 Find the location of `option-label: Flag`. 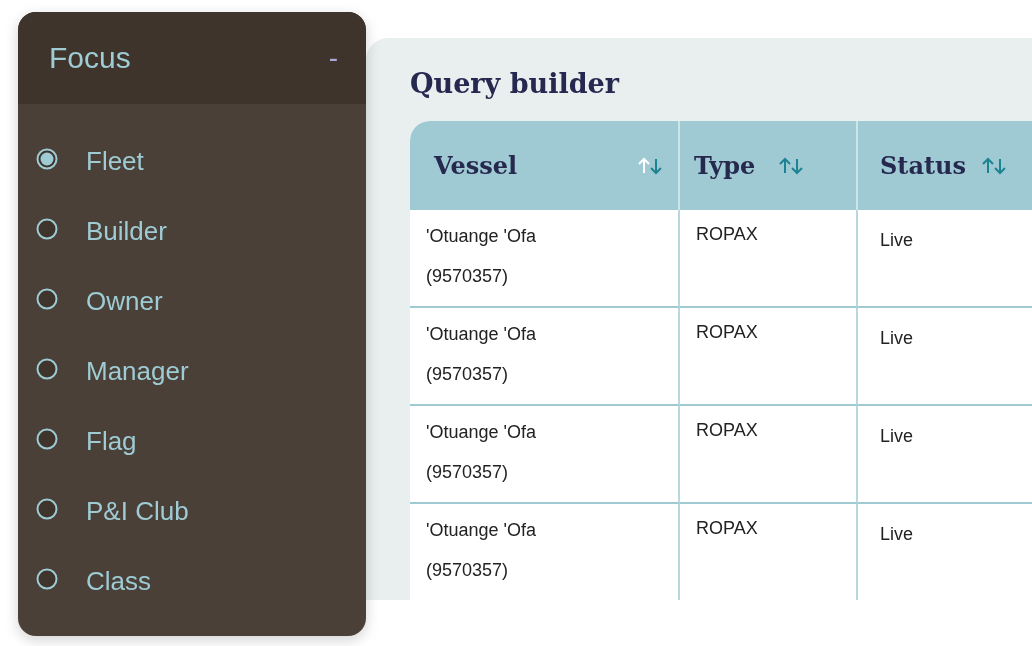

option-label: Flag is located at coordinates (111, 441).